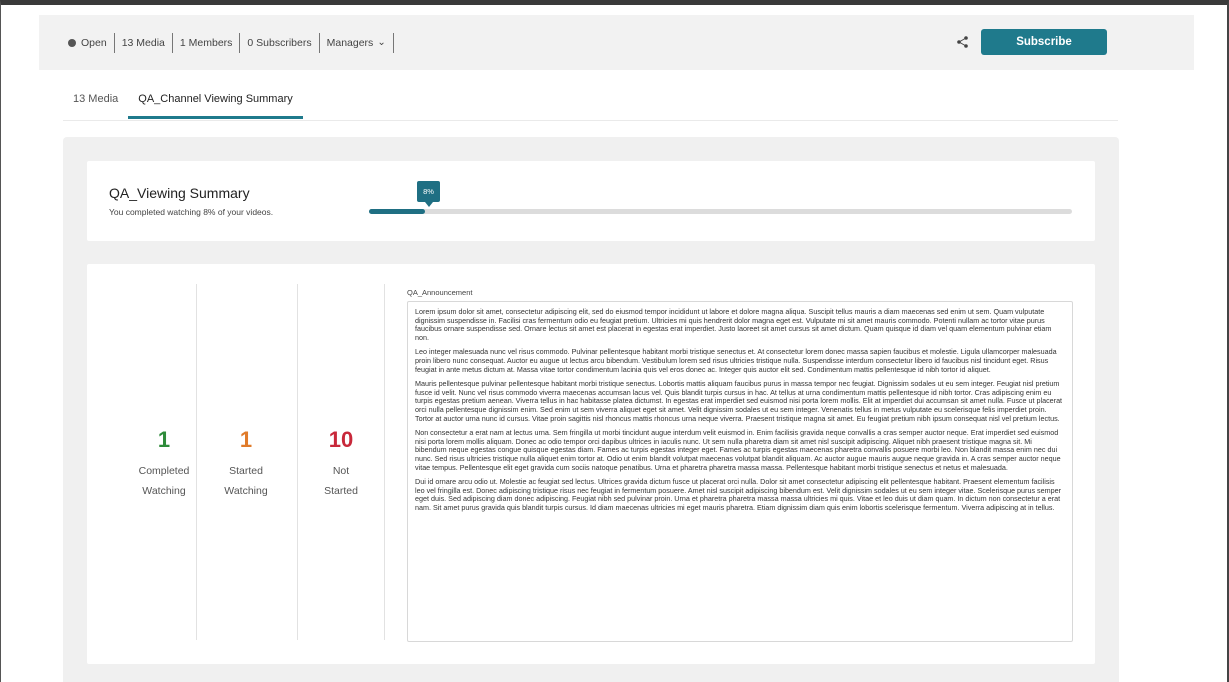  I want to click on stat-started-value: 1, so click(246, 439).